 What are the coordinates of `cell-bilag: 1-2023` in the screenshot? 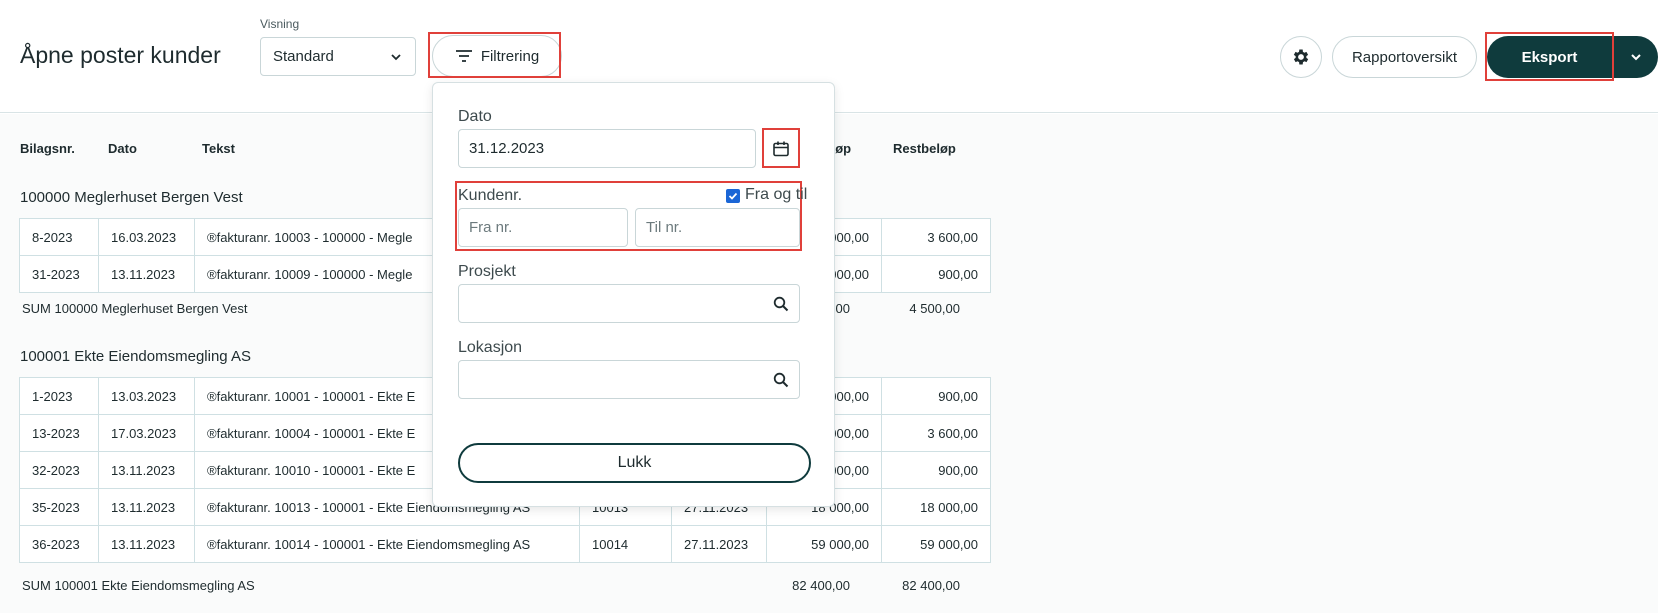 It's located at (59, 396).